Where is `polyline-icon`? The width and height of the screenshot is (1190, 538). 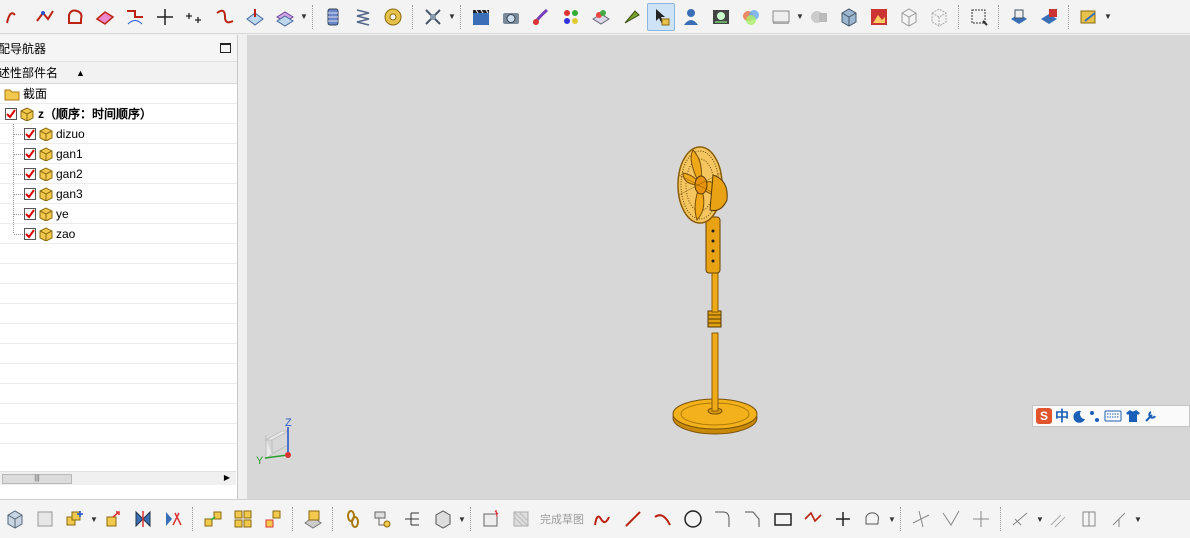
polyline-icon is located at coordinates (45, 17).